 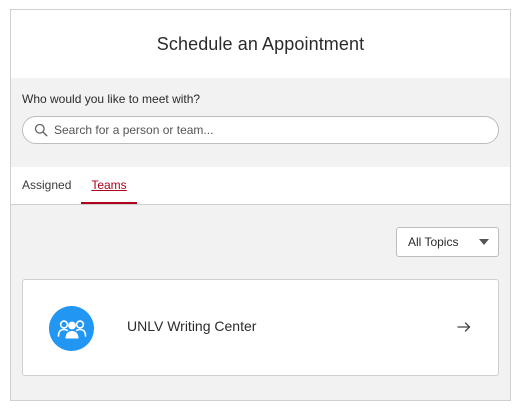 What do you see at coordinates (46, 185) in the screenshot?
I see `tab-assigned: Assigned` at bounding box center [46, 185].